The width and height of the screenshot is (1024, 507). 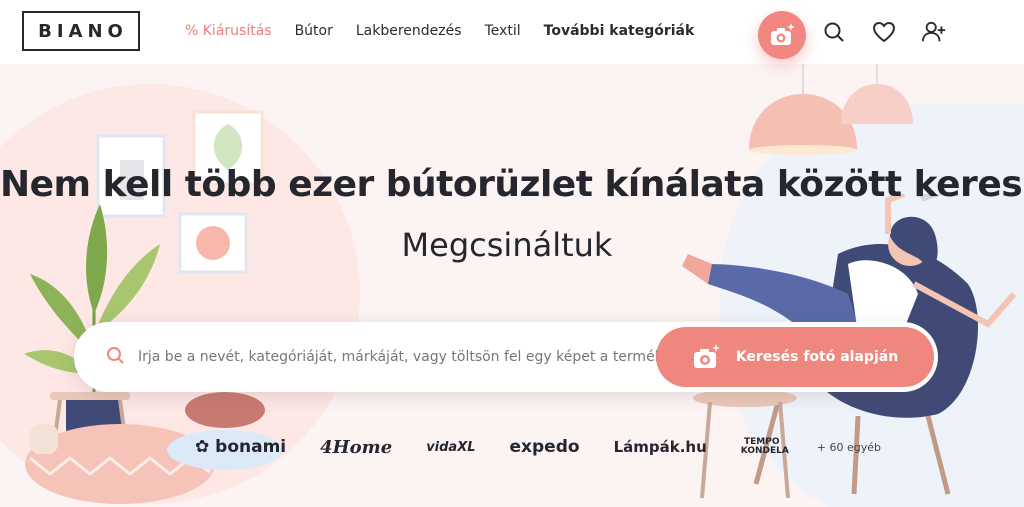 What do you see at coordinates (356, 447) in the screenshot?
I see `partner-logo-4home: 4Home` at bounding box center [356, 447].